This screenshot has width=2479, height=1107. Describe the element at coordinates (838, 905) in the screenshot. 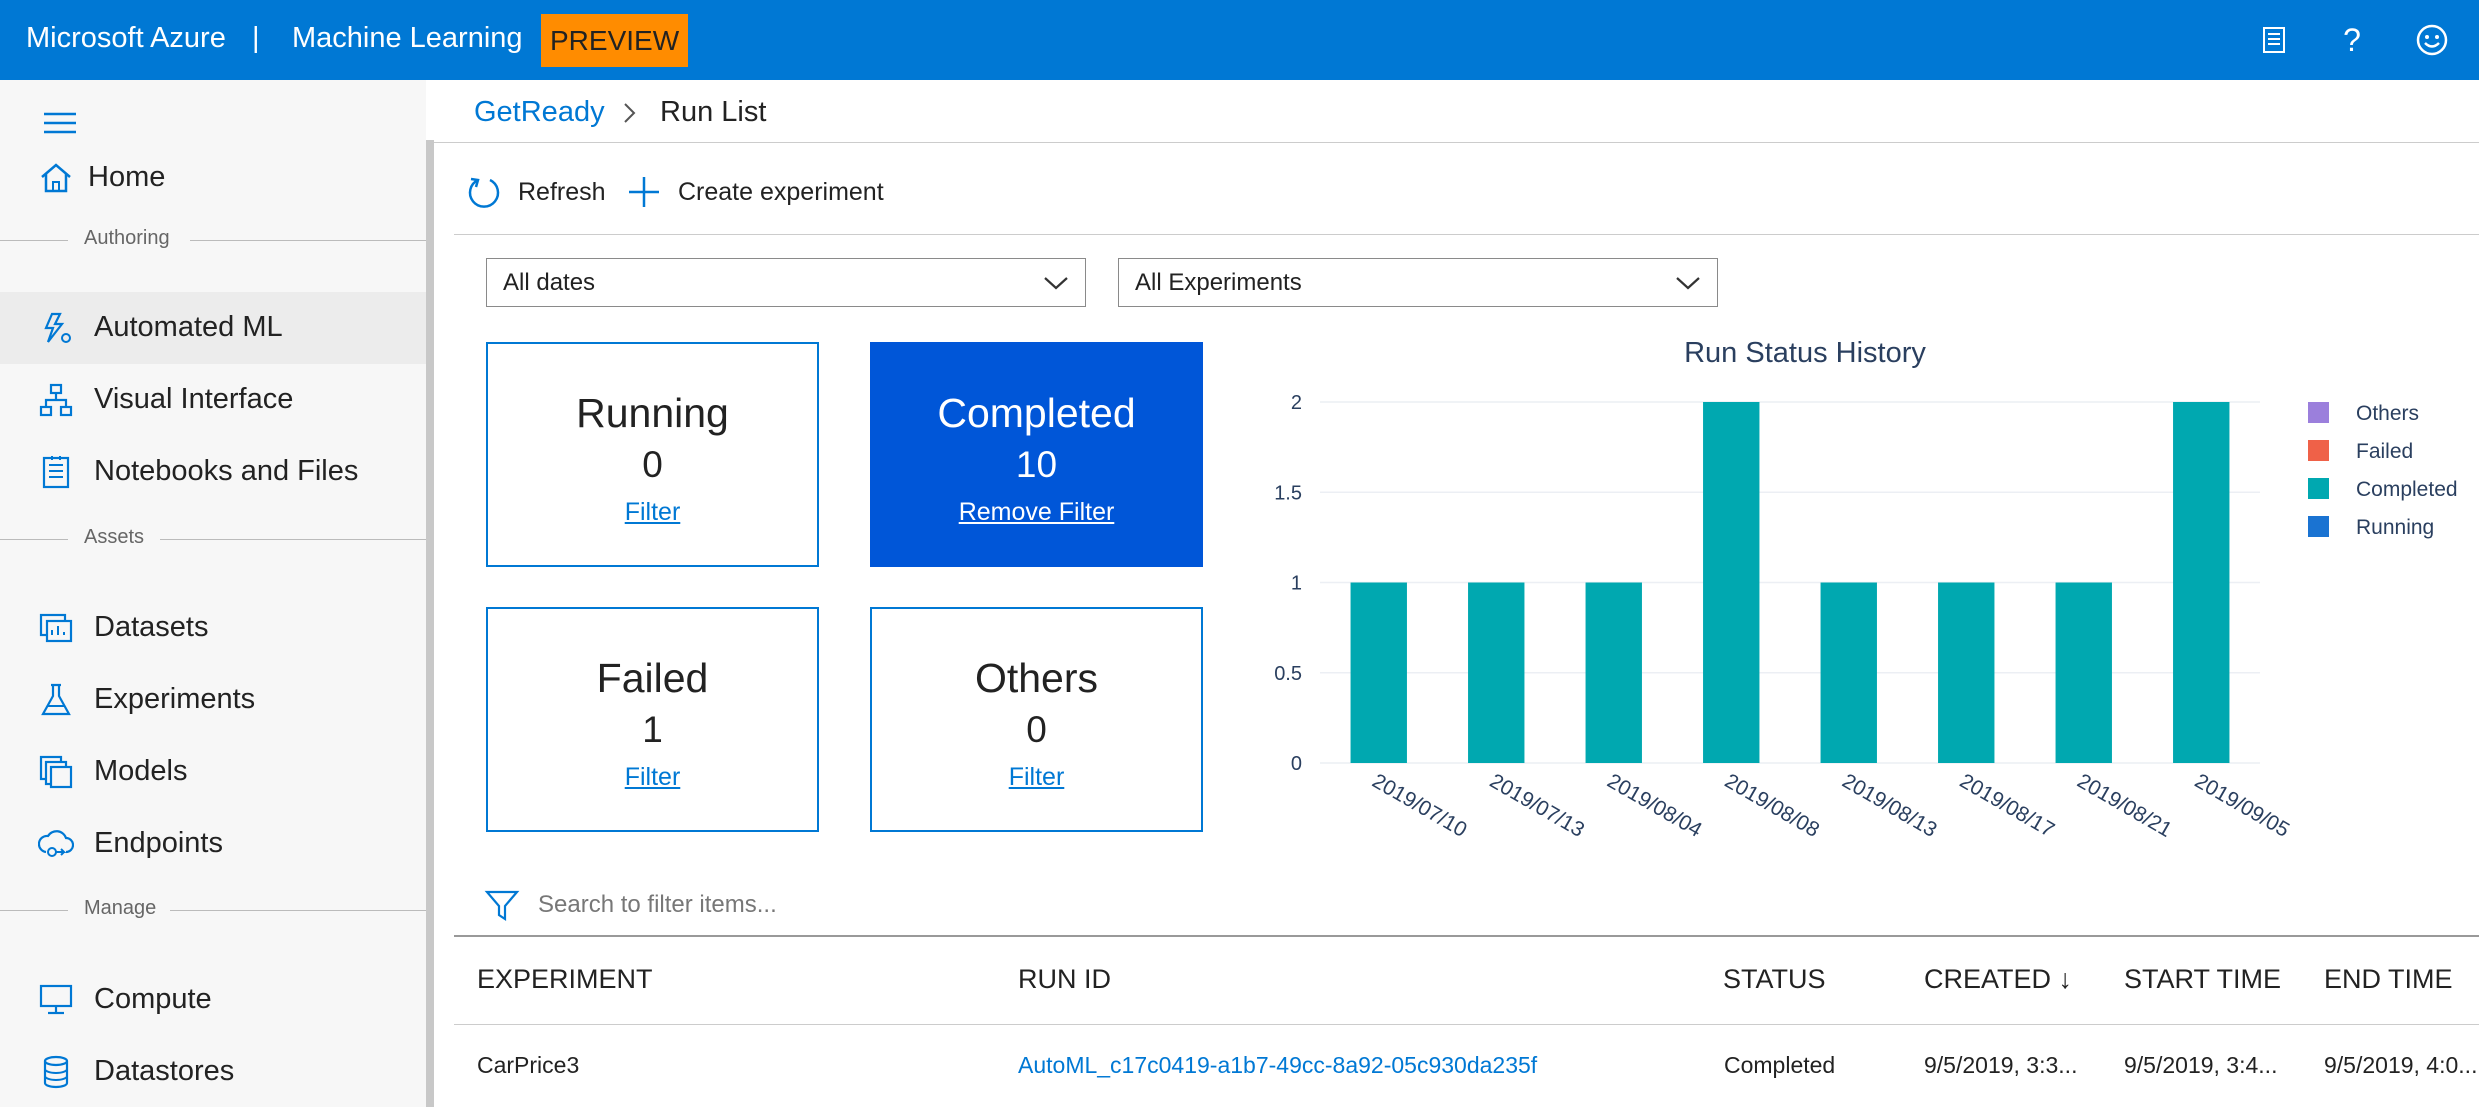

I see `search-input` at that location.